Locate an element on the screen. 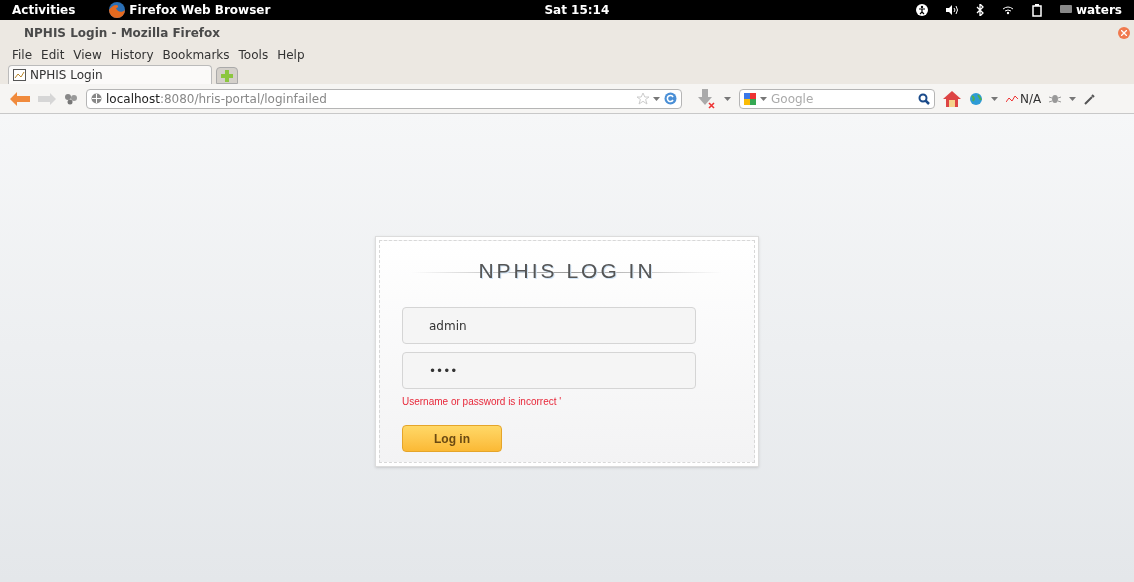  error-message: Username or password is incorrect ' is located at coordinates (482, 402).